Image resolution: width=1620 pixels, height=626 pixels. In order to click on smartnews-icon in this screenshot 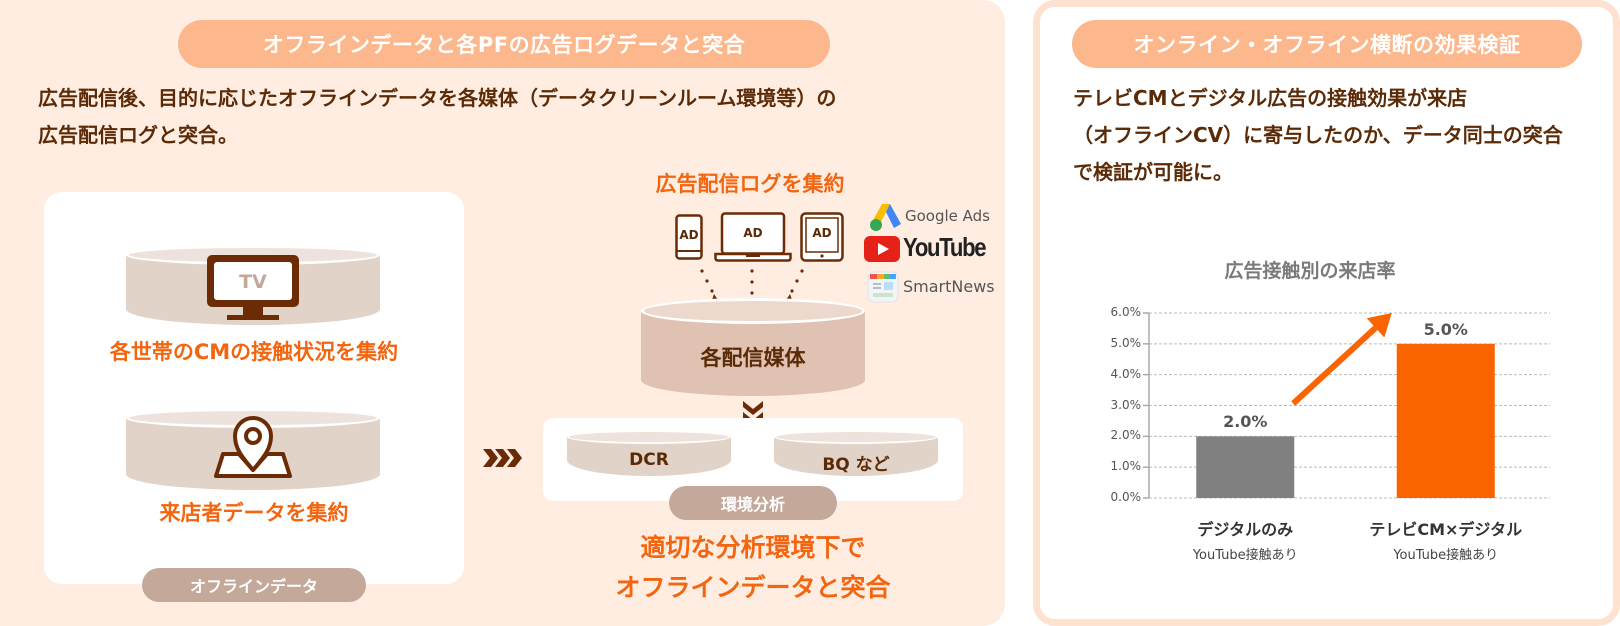, I will do `click(883, 287)`.